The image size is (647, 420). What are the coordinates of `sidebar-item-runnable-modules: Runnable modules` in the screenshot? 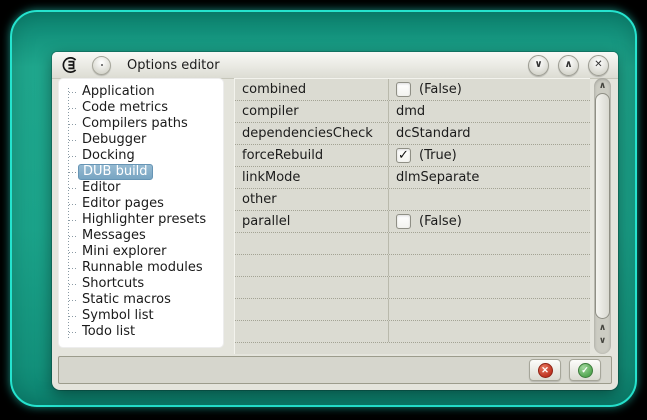 It's located at (141, 268).